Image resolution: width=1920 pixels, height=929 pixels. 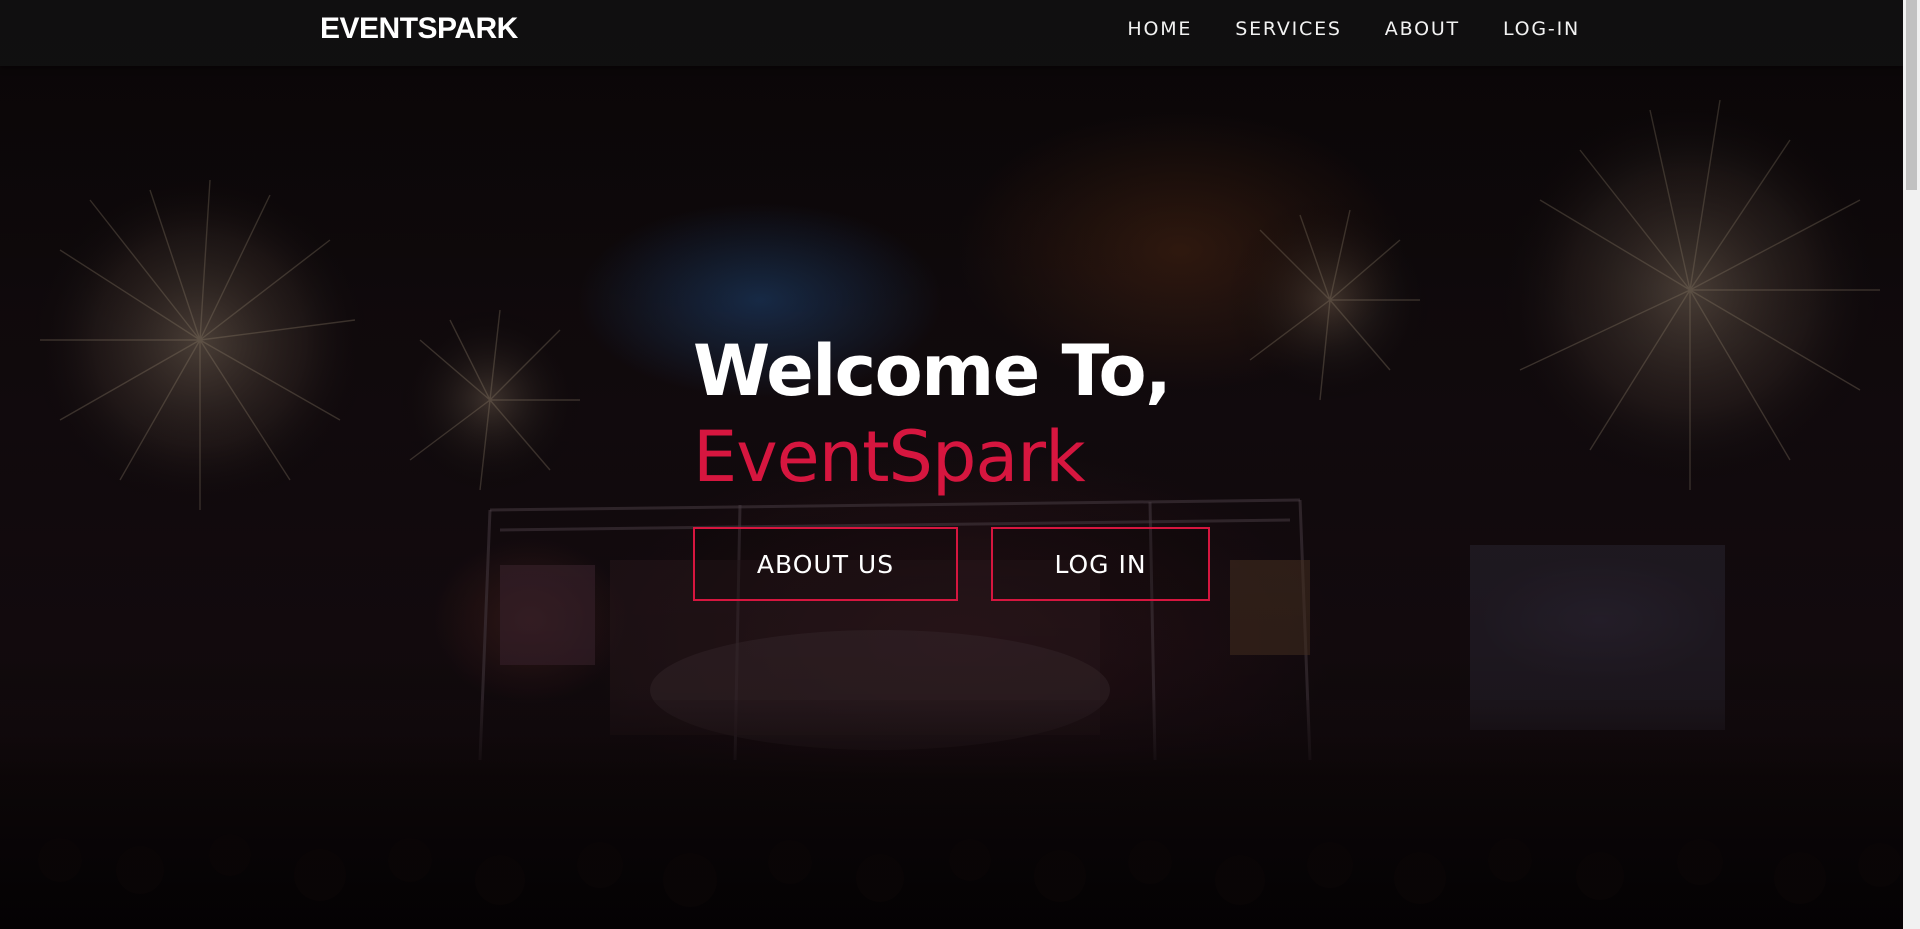 I want to click on hero-section: Welcome To, EventSpark ABOUT US LOG IN, so click(x=951, y=464).